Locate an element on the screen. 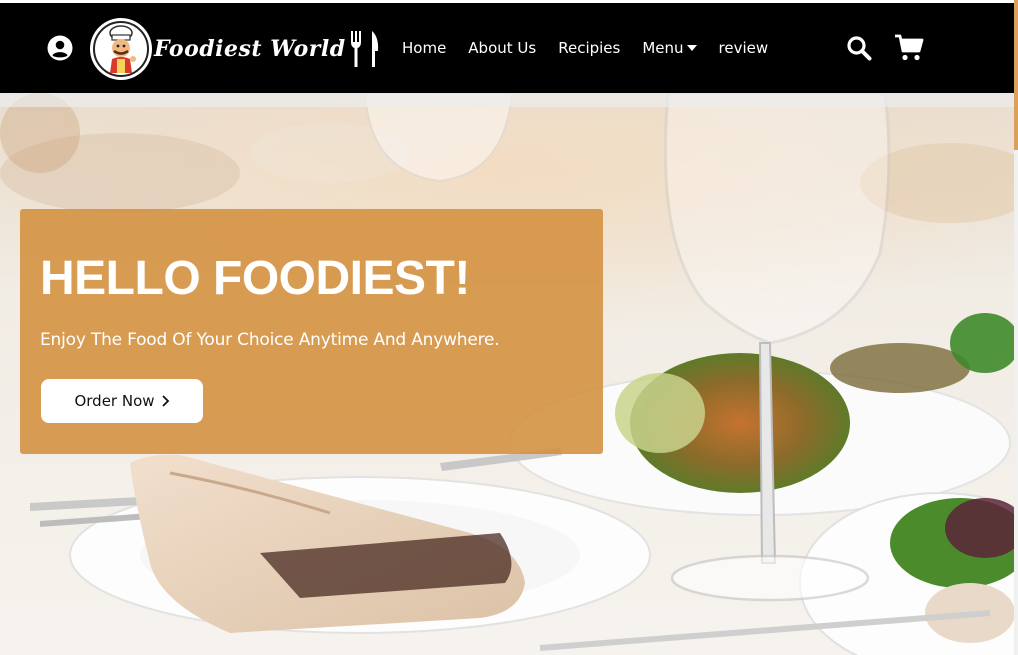  search-icon is located at coordinates (859, 48).